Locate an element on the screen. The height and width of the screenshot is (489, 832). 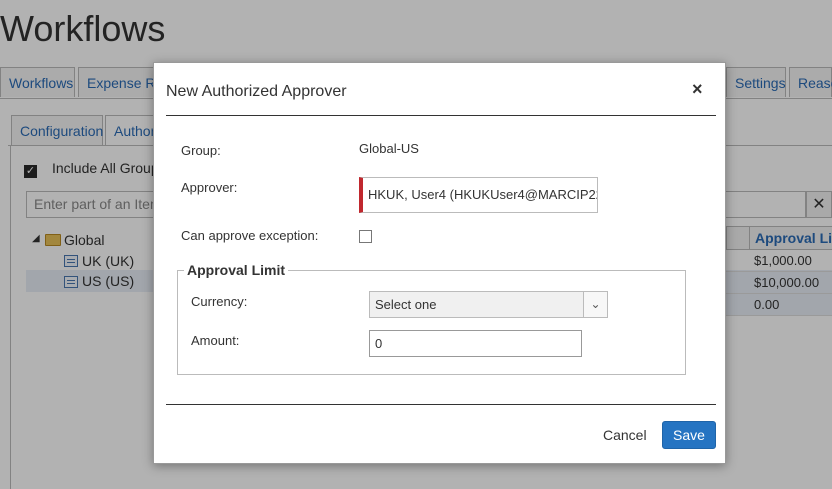
group-label: Group: is located at coordinates (201, 150).